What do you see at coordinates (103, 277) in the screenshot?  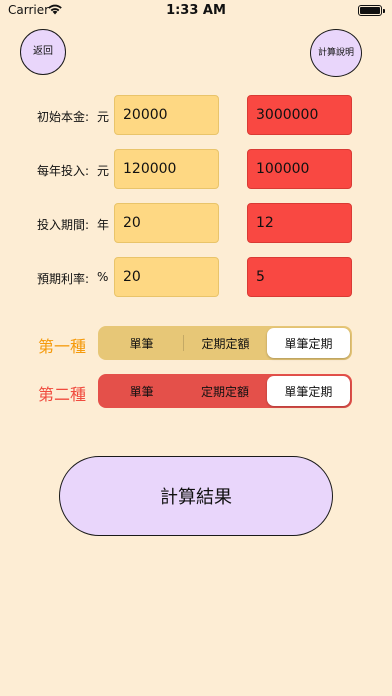 I see `rate-unit: %` at bounding box center [103, 277].